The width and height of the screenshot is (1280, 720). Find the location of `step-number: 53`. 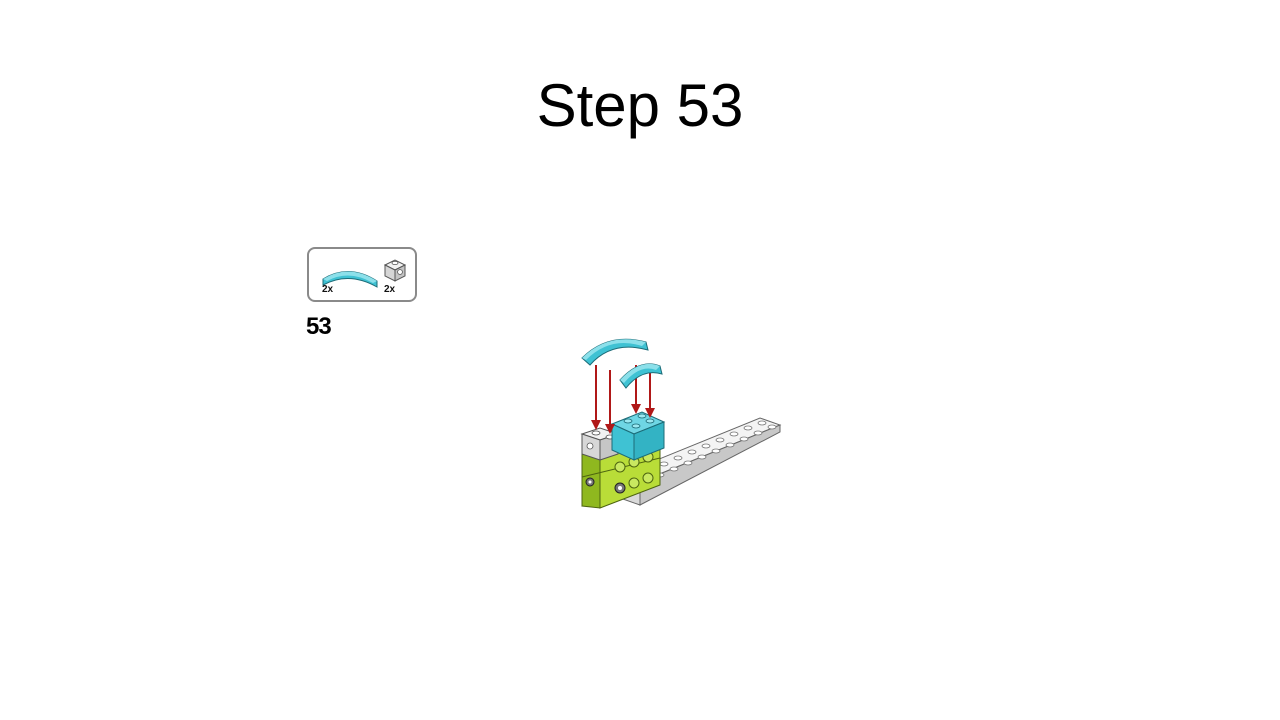

step-number: 53 is located at coordinates (319, 326).